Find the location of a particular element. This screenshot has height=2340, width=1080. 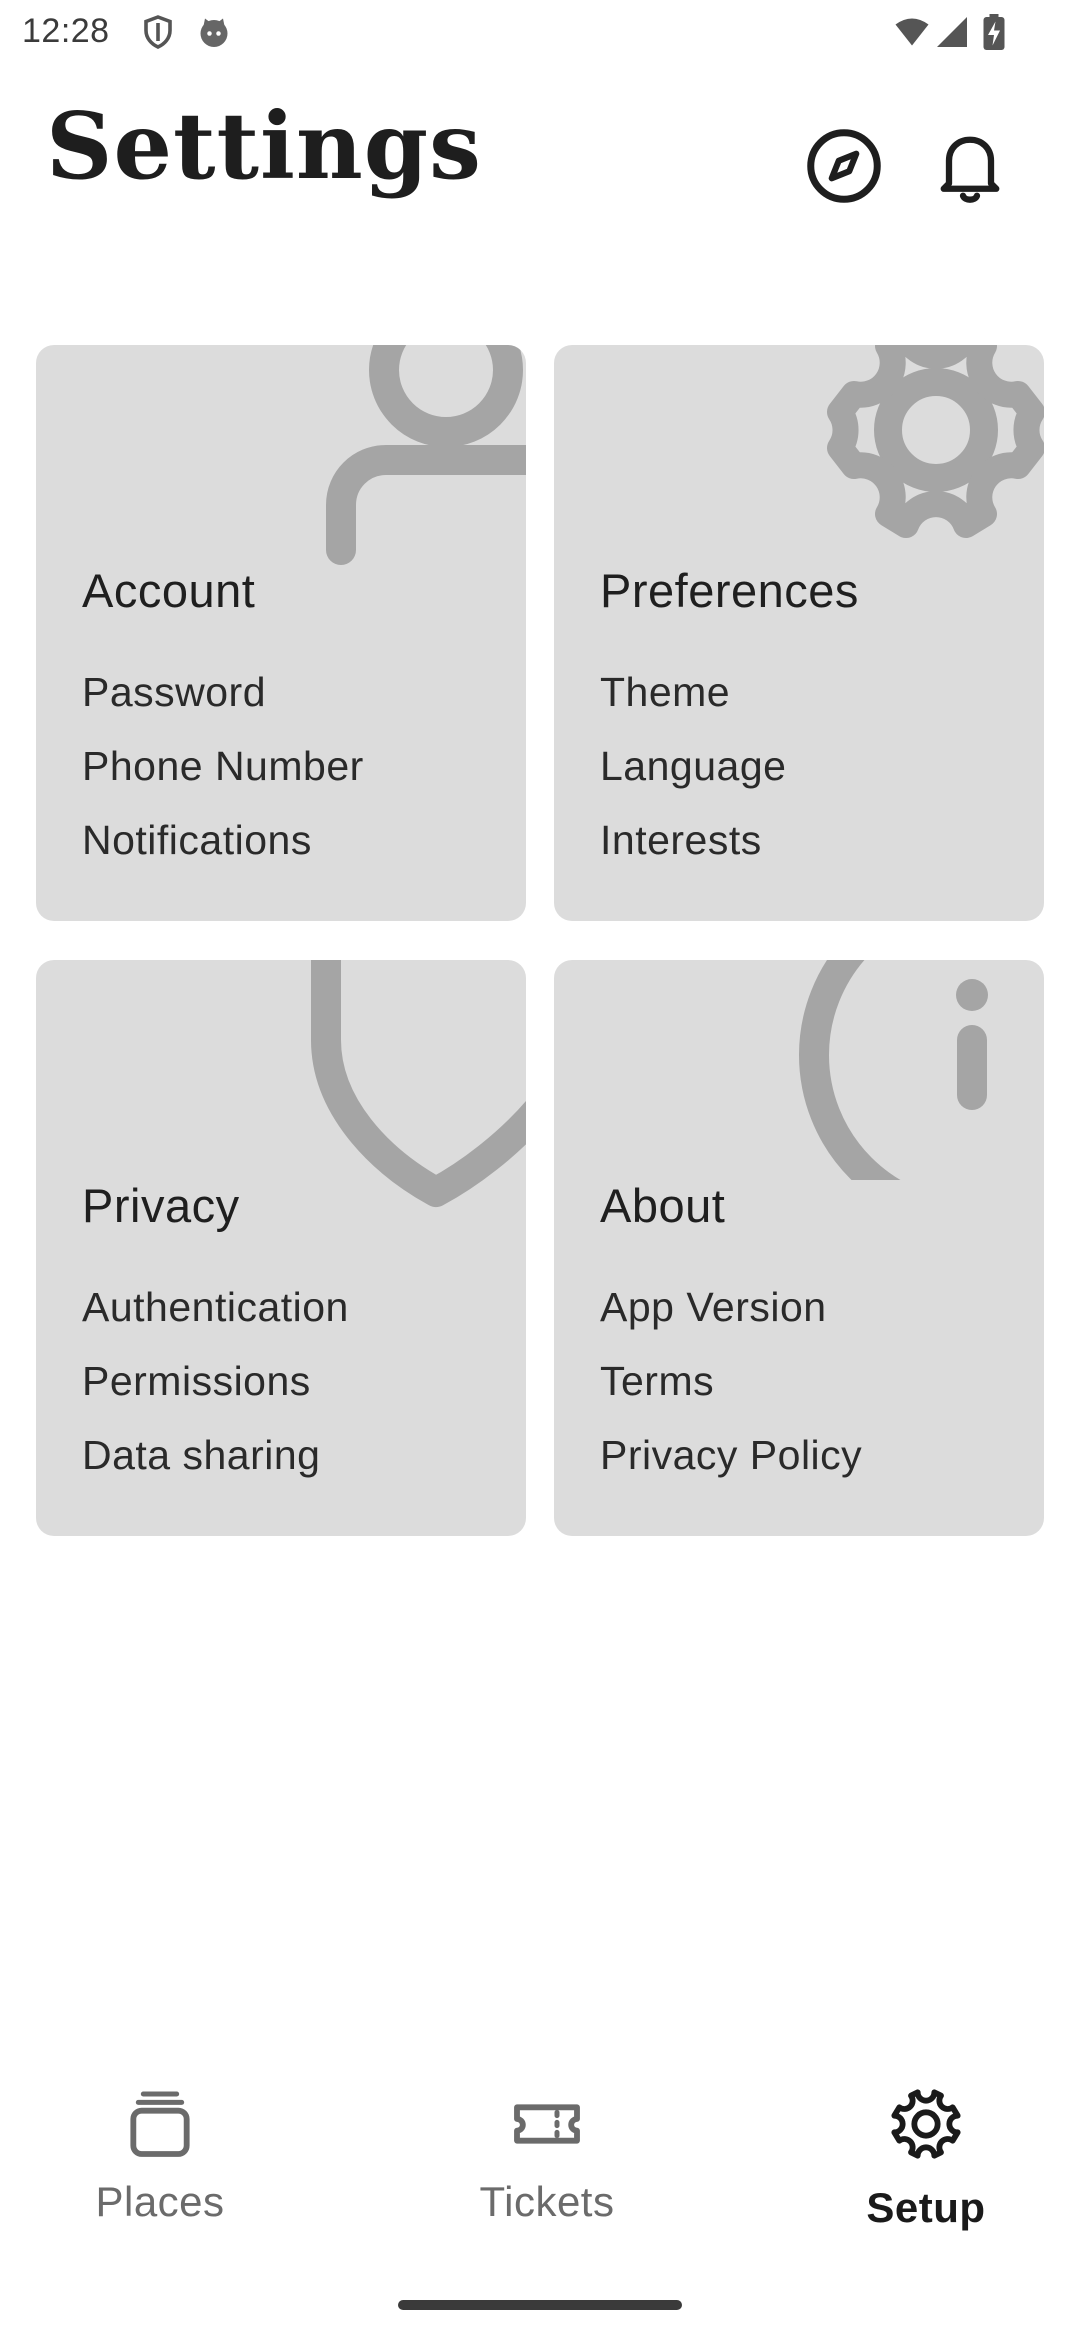

ticket-icon is located at coordinates (547, 2124).